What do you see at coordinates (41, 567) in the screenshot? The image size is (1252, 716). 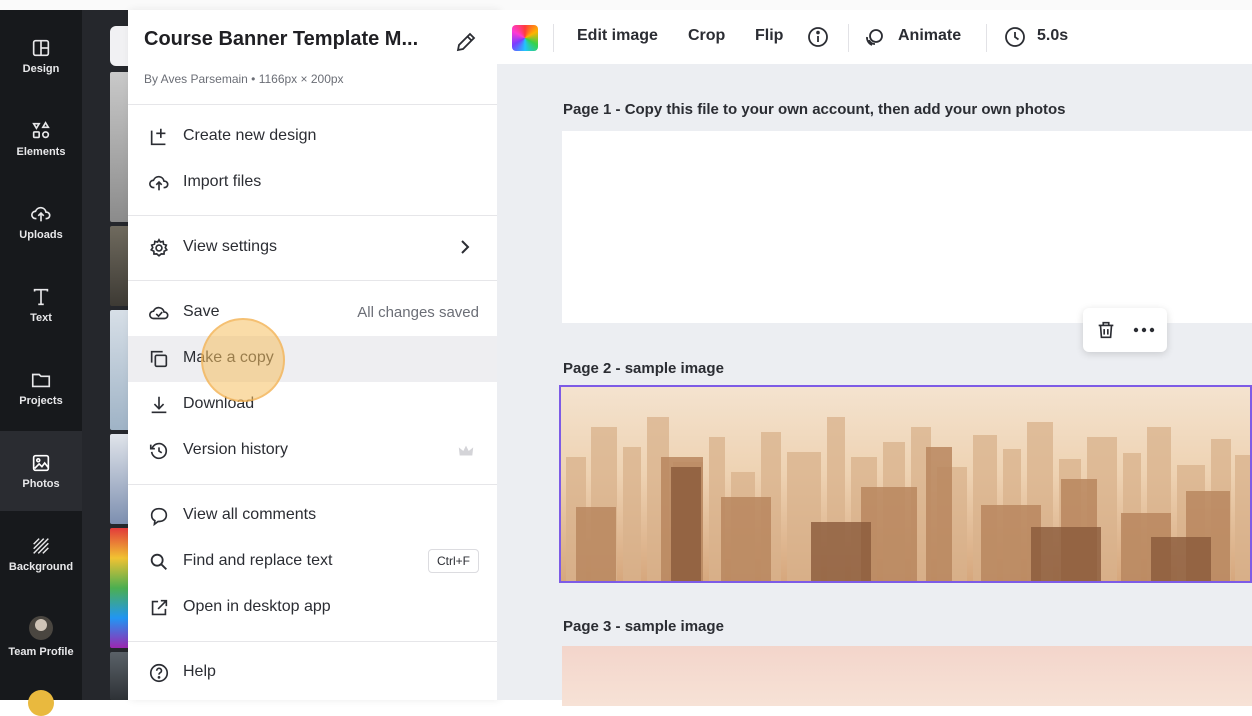 I see `rail-label-background: Background` at bounding box center [41, 567].